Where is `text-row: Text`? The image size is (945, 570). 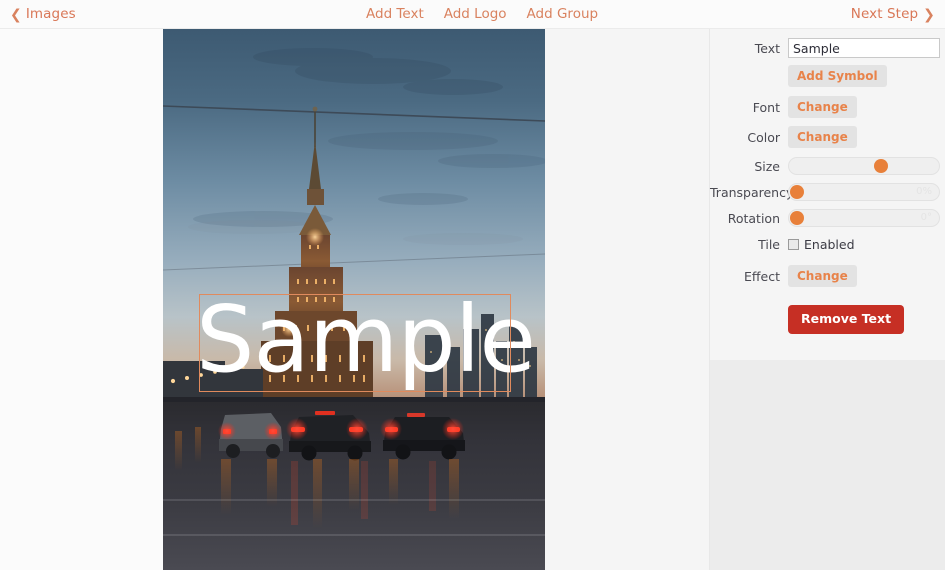 text-row: Text is located at coordinates (827, 48).